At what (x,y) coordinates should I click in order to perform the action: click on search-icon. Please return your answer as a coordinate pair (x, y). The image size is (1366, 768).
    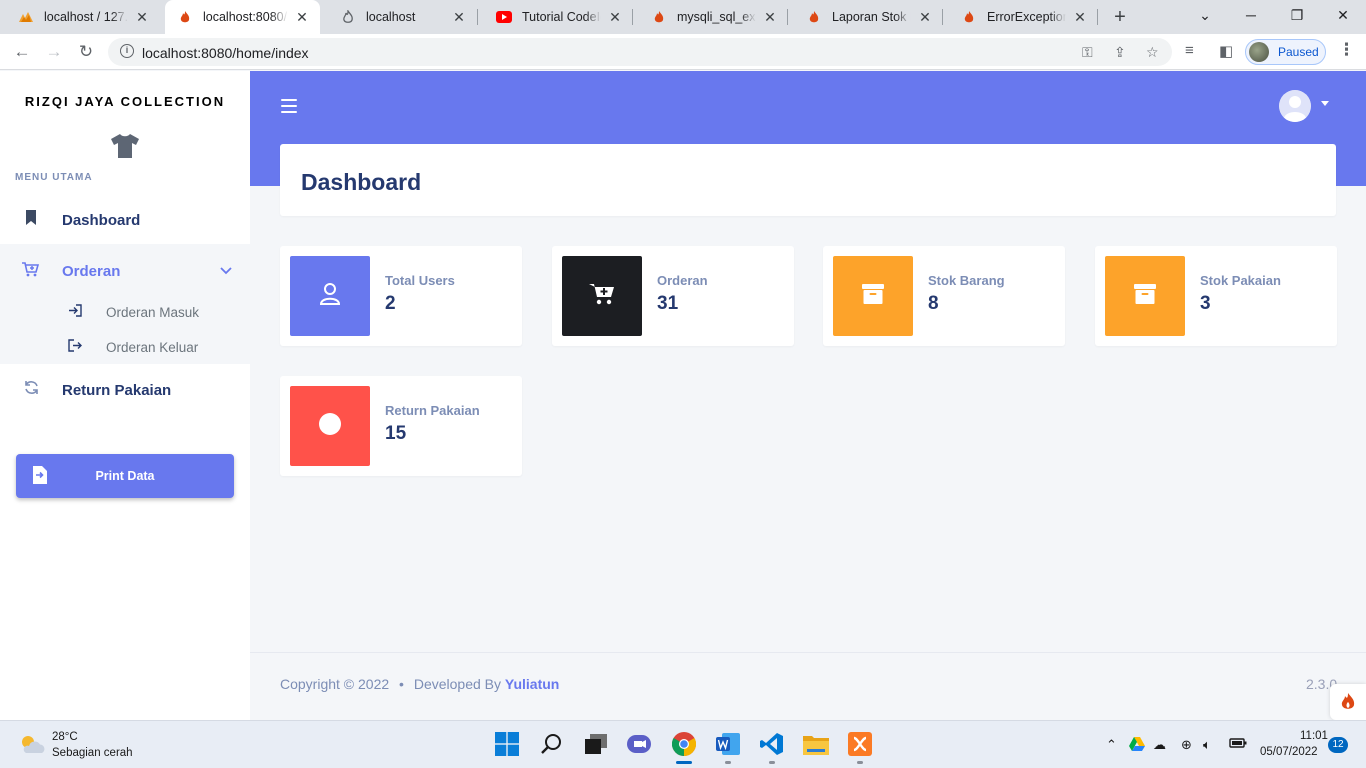
    Looking at the image, I should click on (552, 744).